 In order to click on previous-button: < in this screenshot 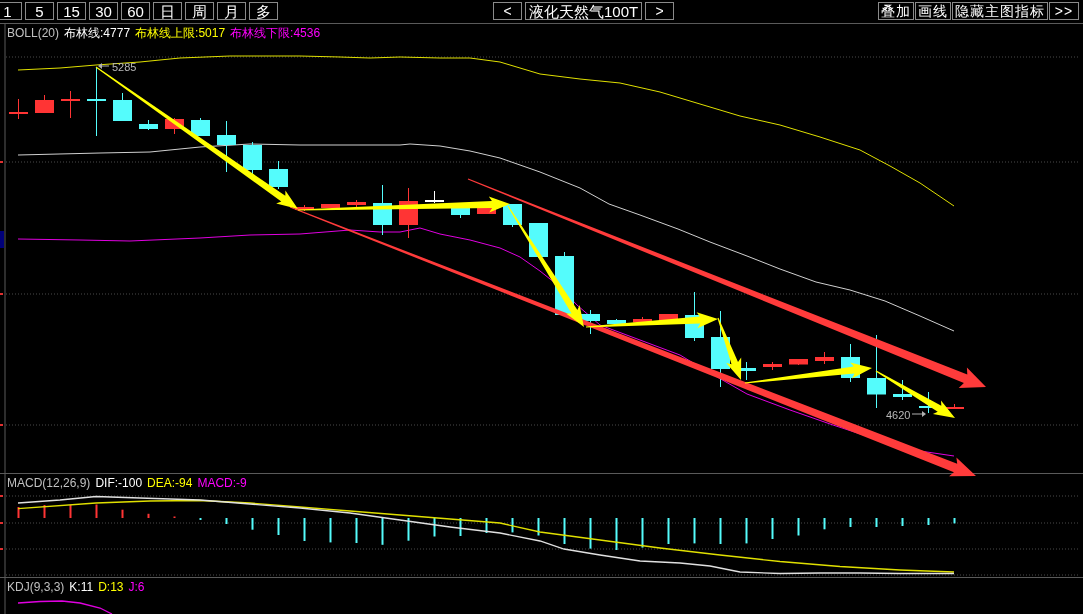, I will do `click(507, 11)`.